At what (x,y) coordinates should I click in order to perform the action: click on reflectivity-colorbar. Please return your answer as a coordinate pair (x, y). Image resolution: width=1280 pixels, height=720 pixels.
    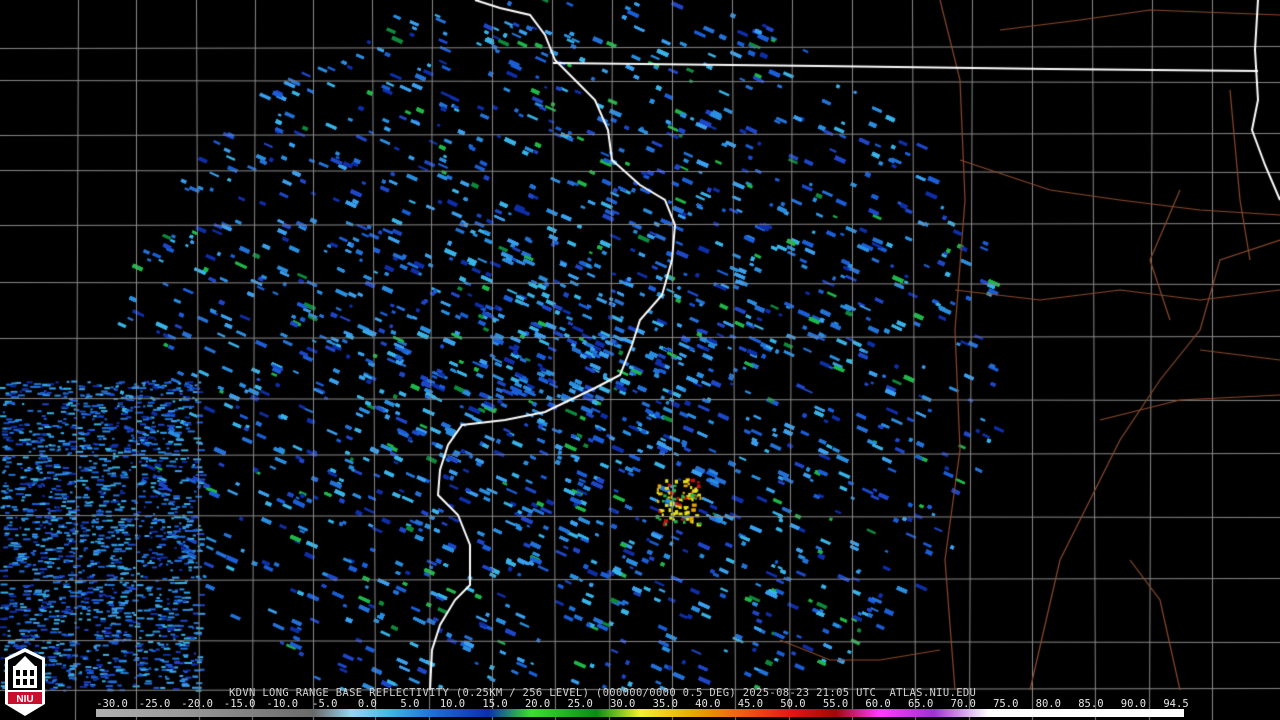
    Looking at the image, I should click on (640, 713).